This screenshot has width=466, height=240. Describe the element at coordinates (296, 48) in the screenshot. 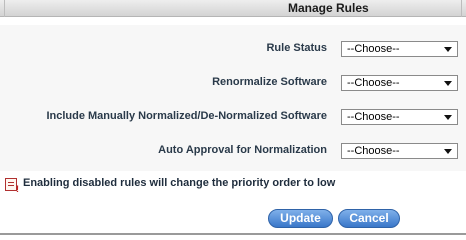

I see `rule-status-label: Rule Status` at that location.